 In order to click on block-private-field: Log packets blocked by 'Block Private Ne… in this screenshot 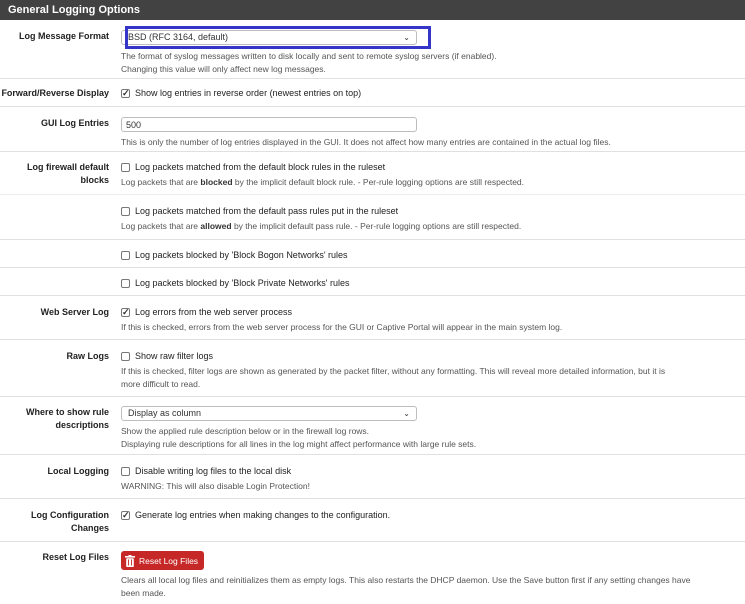, I will do `click(431, 286)`.